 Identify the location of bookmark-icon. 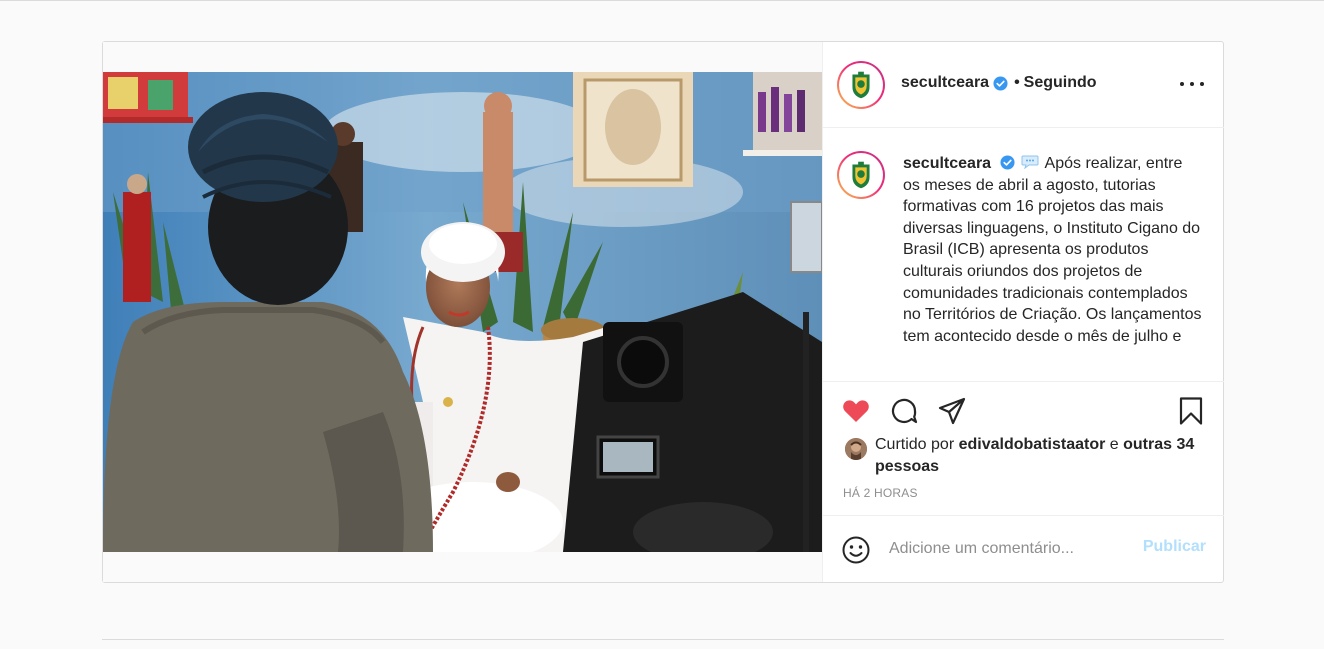
(1191, 411).